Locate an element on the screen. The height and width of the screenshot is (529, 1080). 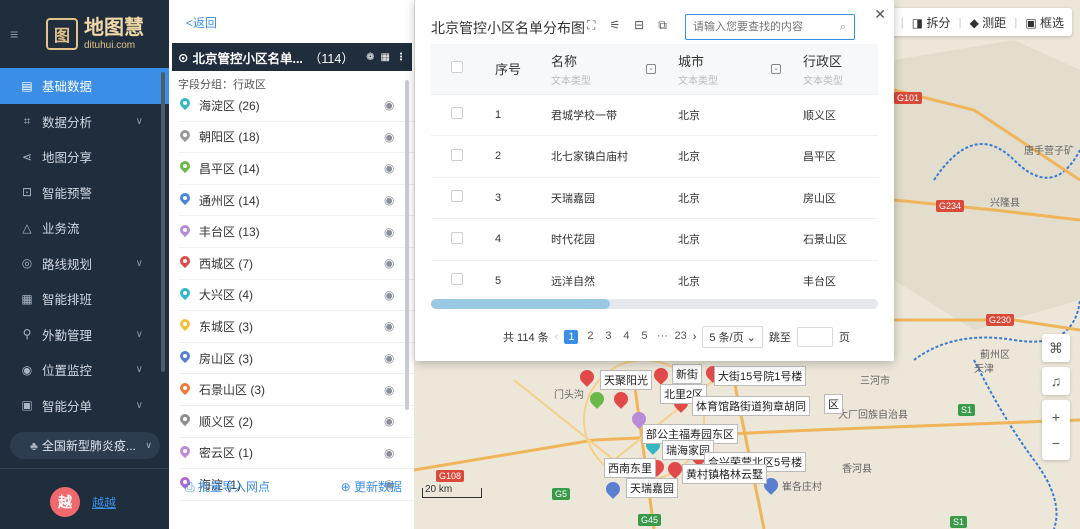
map-poi-label: 黄村镇格林云墅 is located at coordinates (724, 474).